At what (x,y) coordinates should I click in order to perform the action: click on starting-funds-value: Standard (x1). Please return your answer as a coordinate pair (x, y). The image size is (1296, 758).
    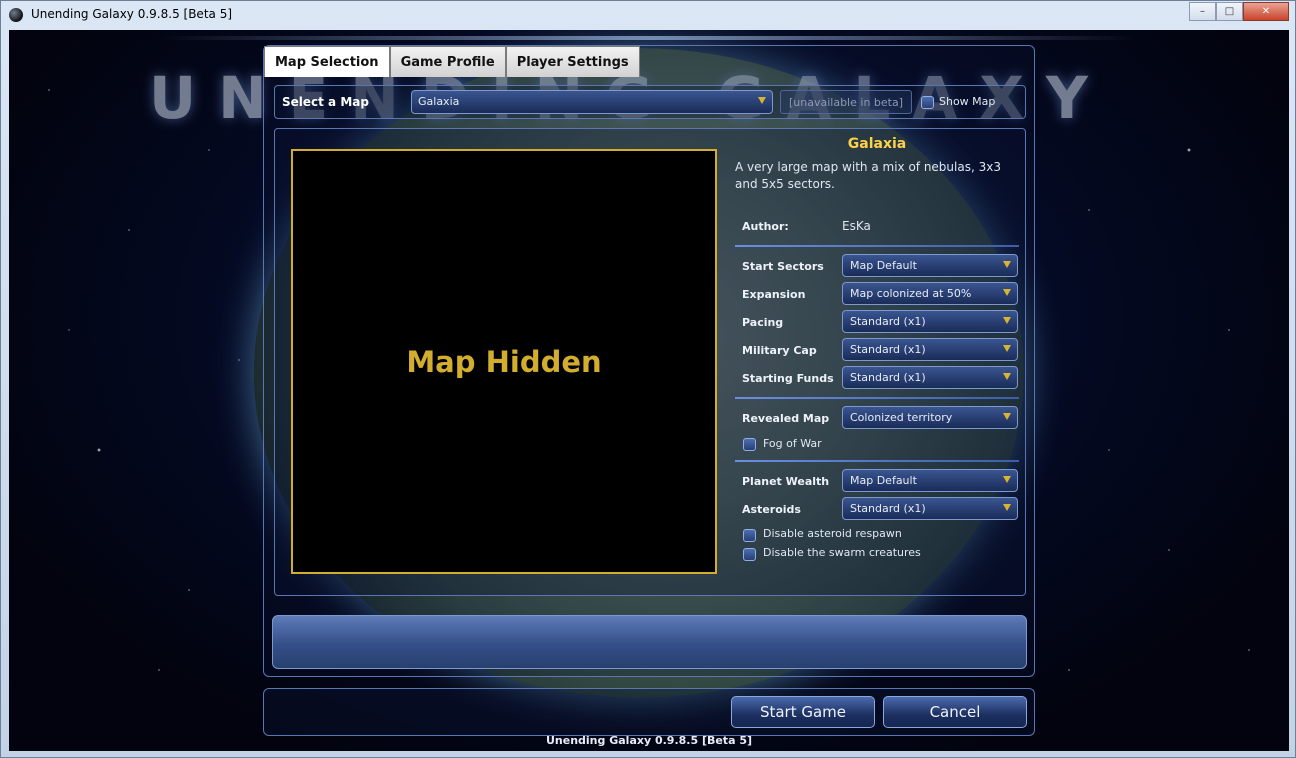
    Looking at the image, I should click on (888, 377).